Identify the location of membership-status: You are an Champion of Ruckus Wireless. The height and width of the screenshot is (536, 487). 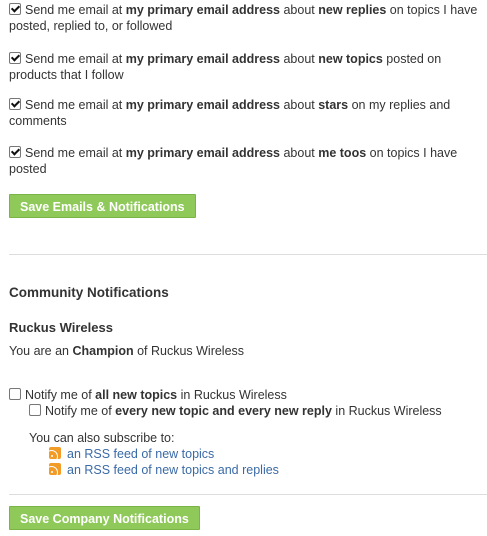
(127, 351).